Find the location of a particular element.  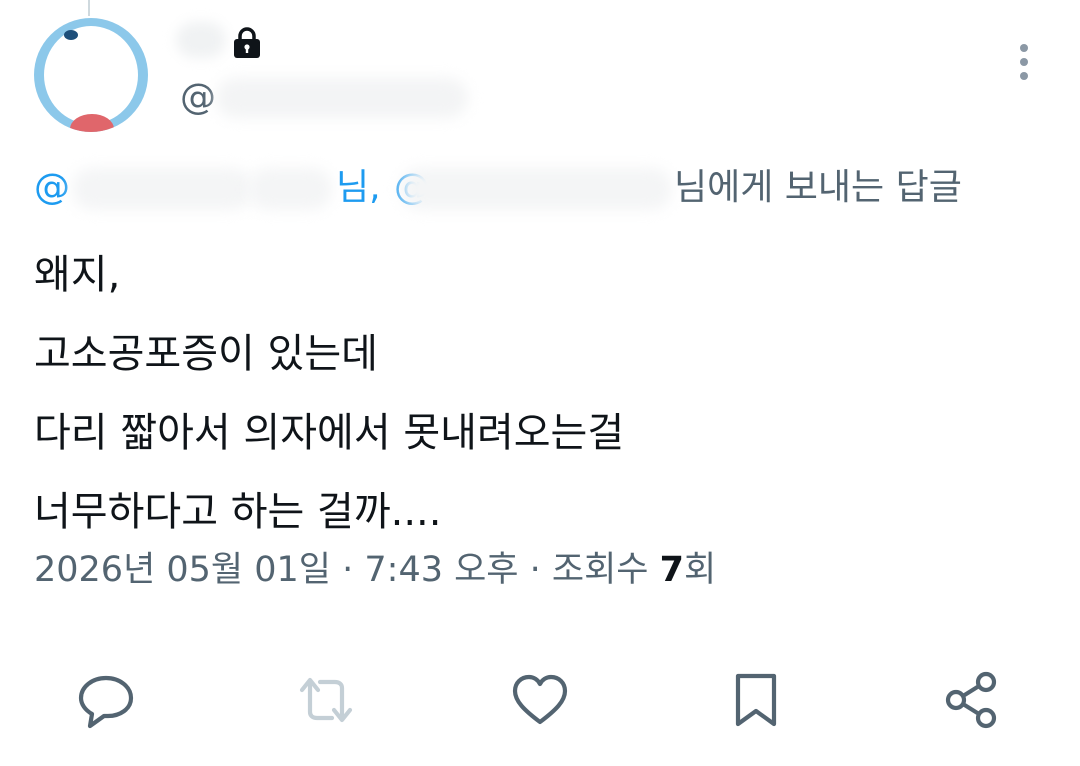

avatar is located at coordinates (91, 75).